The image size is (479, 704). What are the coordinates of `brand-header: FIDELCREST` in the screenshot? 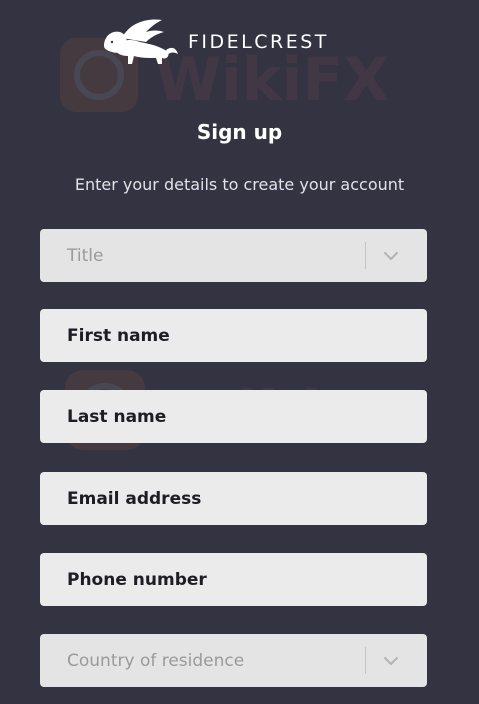 It's located at (214, 42).